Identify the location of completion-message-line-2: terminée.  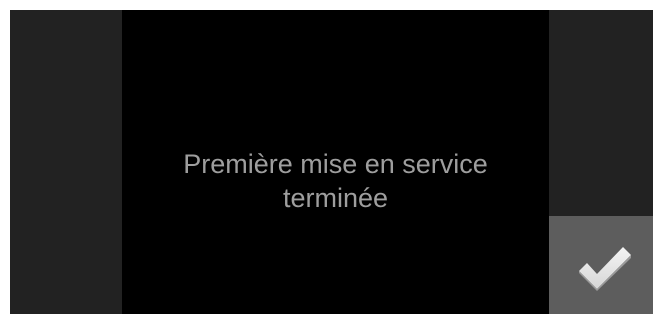
(335, 198).